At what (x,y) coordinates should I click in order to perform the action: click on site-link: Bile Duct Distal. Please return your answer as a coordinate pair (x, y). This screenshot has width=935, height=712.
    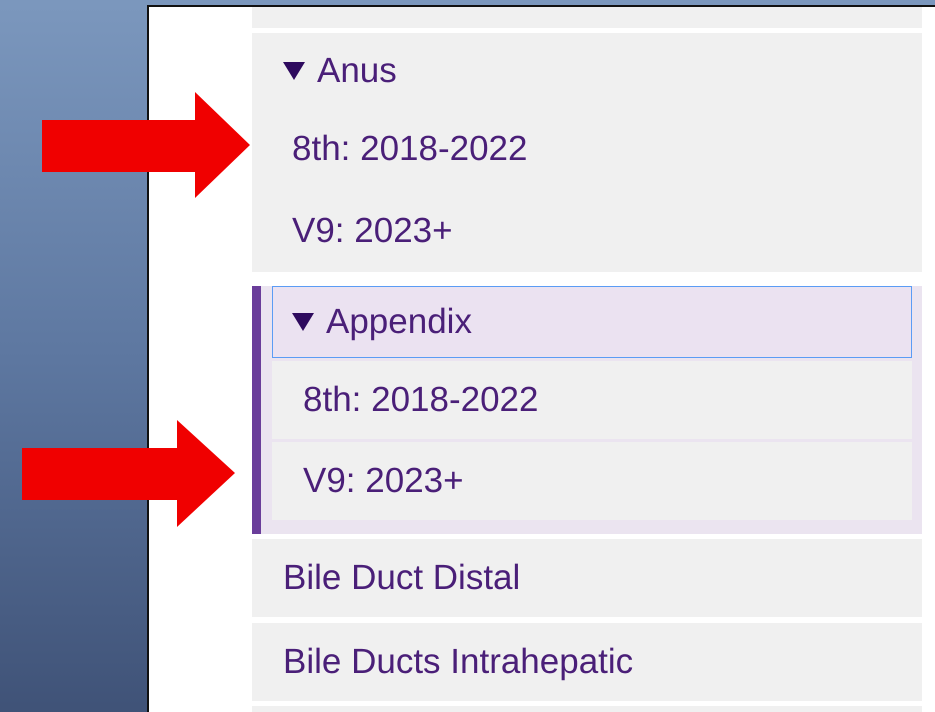
    Looking at the image, I should click on (587, 578).